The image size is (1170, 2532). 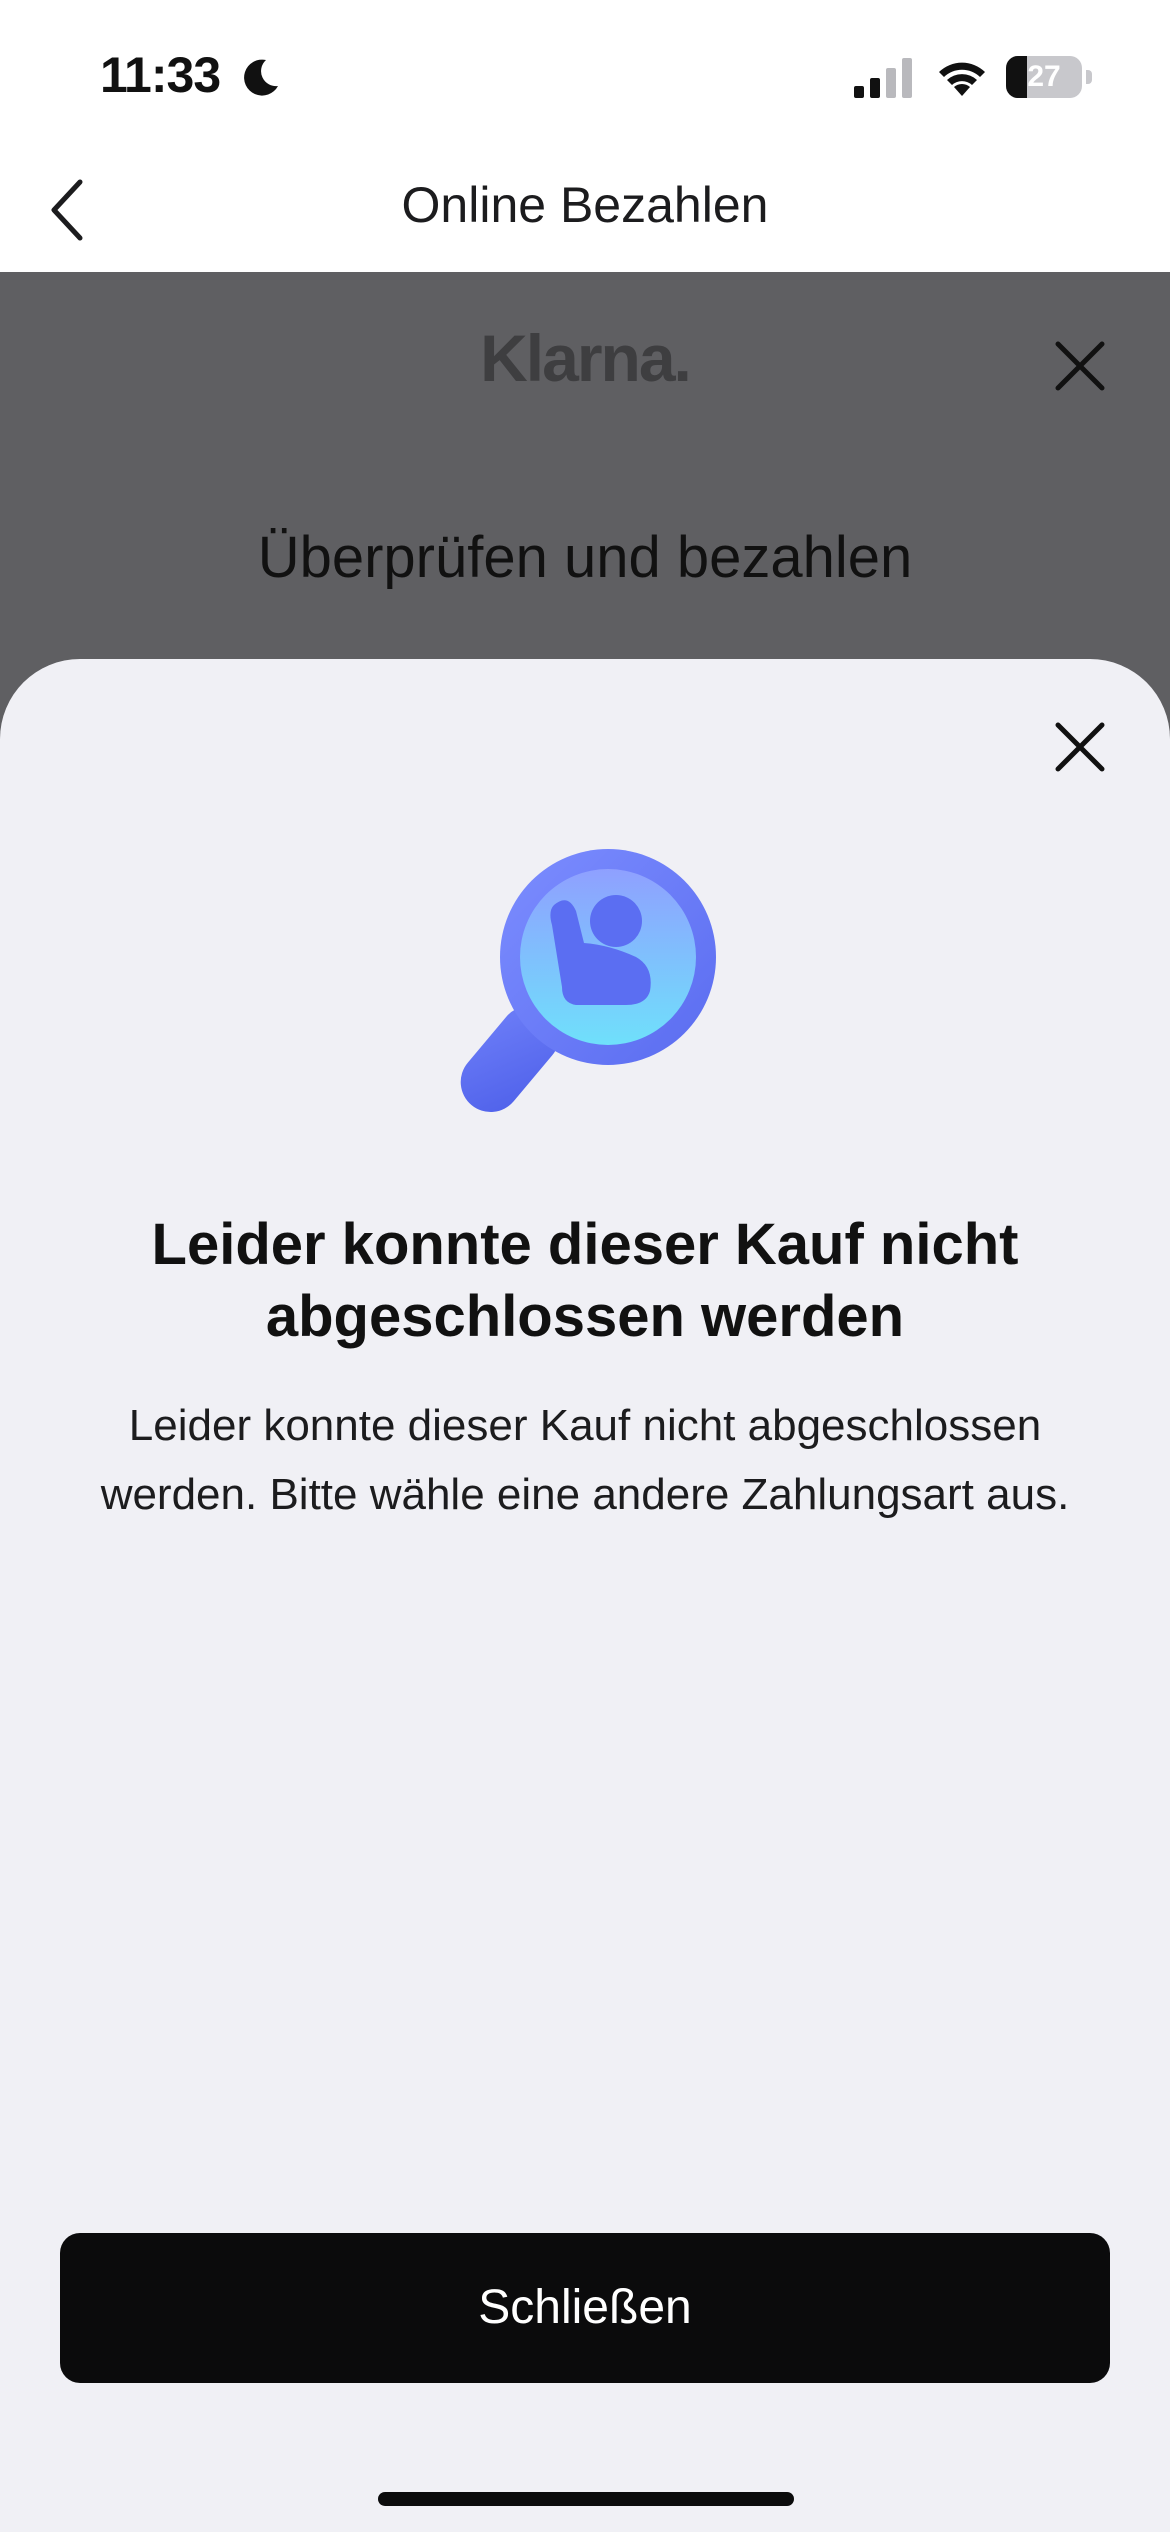 I want to click on klarna-logo: Klarna., so click(x=586, y=358).